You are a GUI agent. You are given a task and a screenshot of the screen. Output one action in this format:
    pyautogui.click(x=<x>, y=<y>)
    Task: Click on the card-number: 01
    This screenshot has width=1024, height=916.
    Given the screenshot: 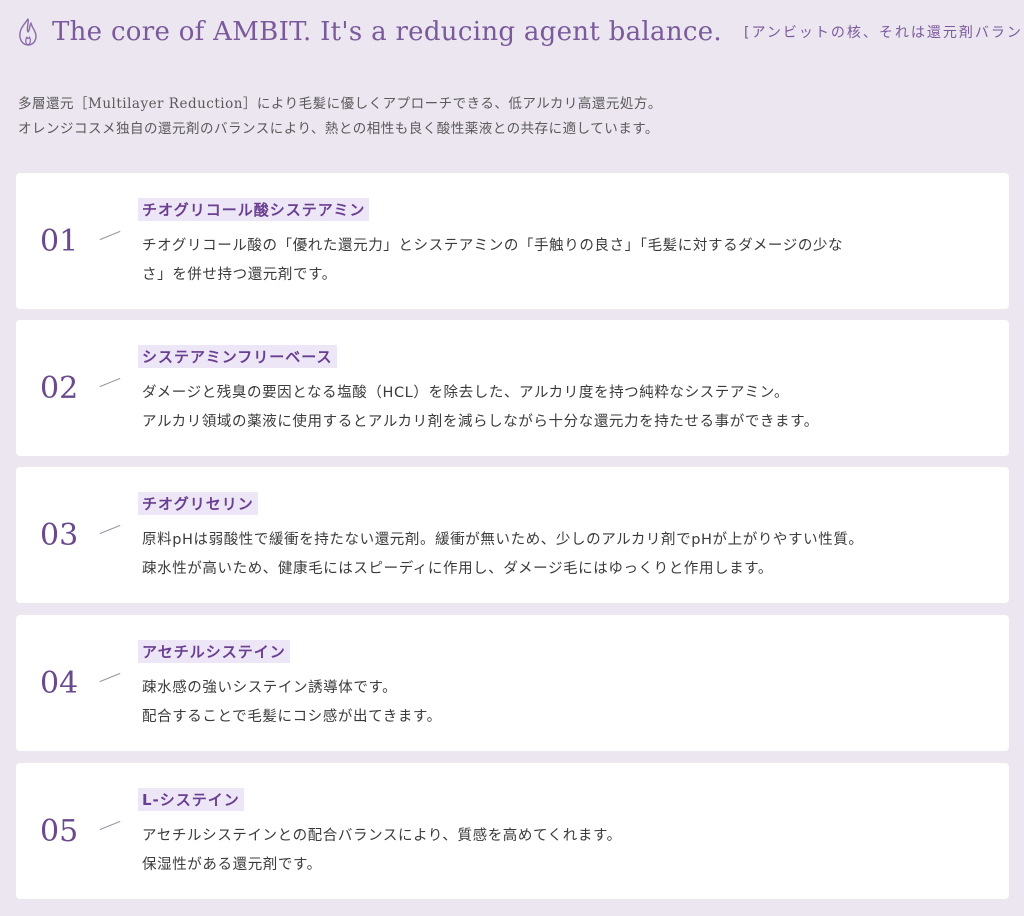 What is the action you would take?
    pyautogui.click(x=59, y=241)
    